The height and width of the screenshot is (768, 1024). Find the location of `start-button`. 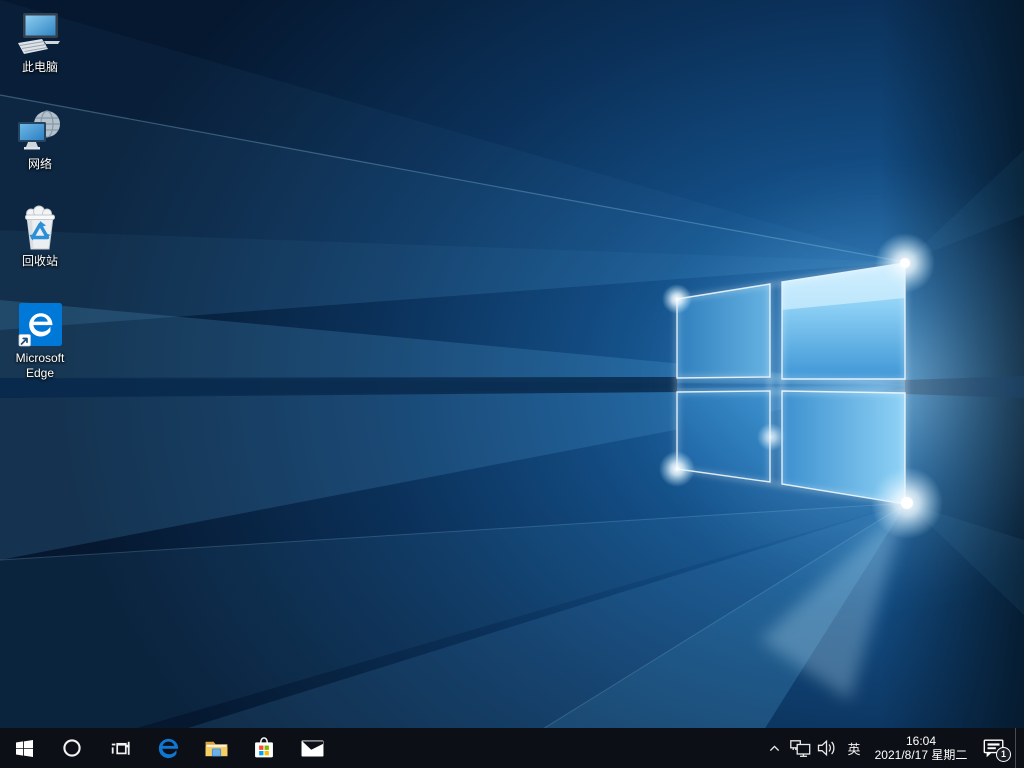

start-button is located at coordinates (24, 748).